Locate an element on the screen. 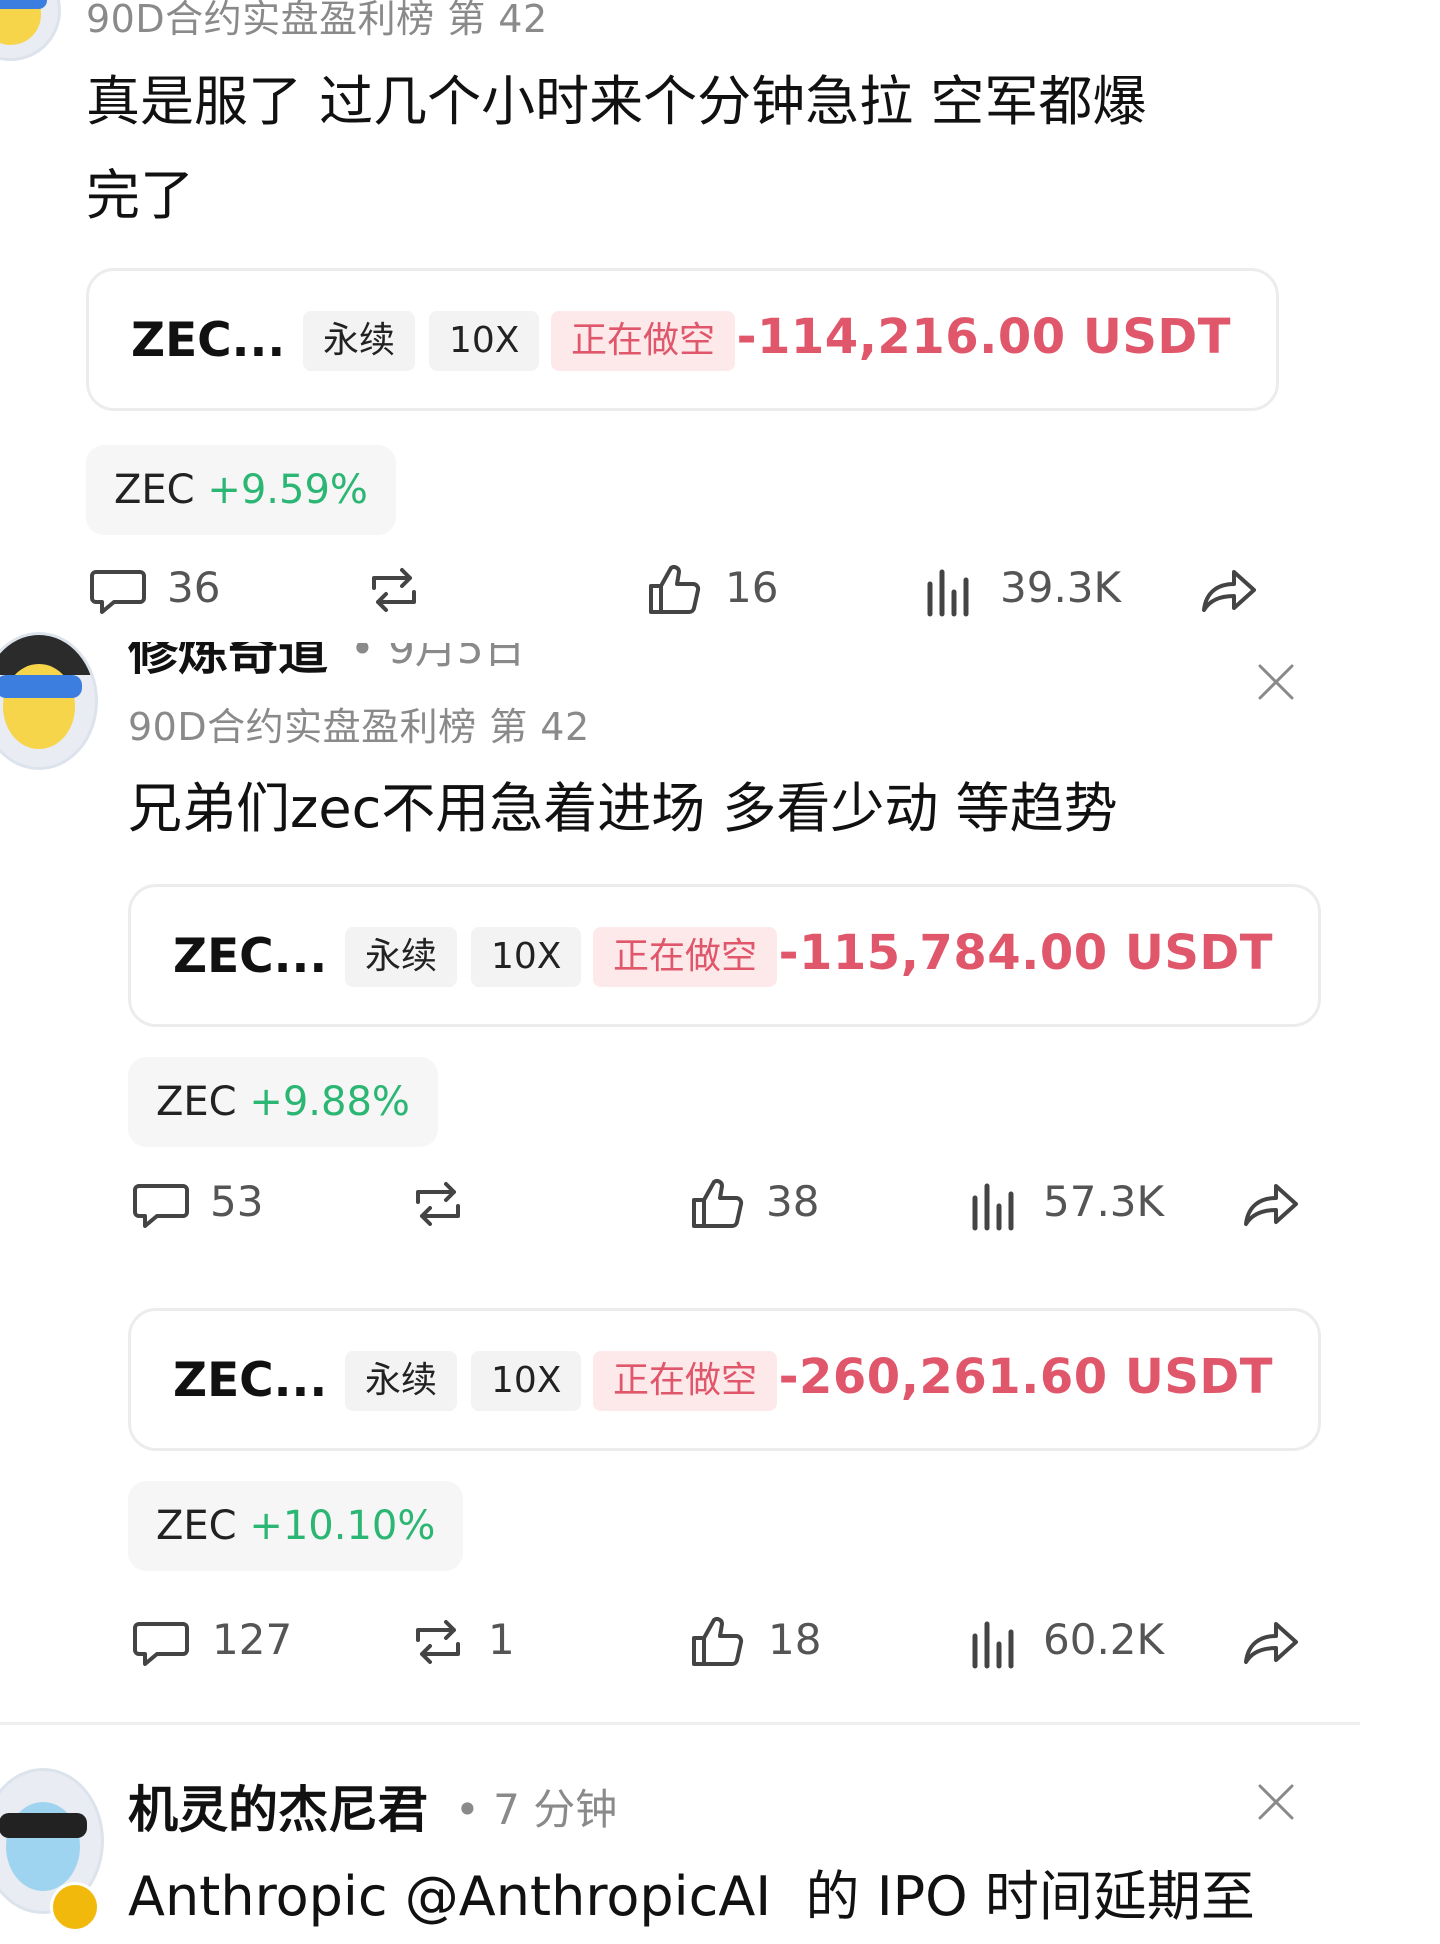  ticker-chip: ZEC +9.88% is located at coordinates (283, 1102).